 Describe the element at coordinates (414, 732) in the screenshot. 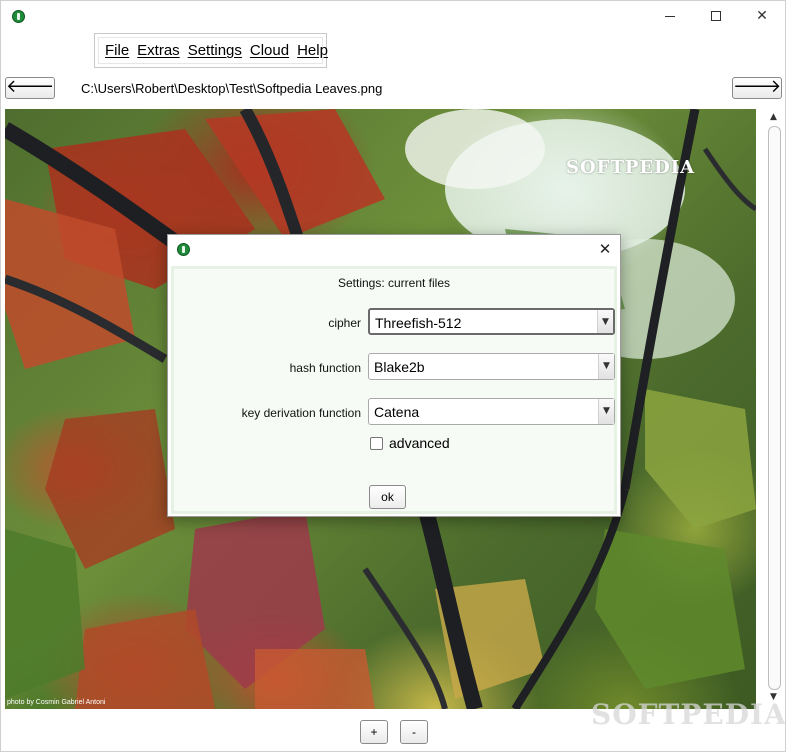

I see `zoom-out-button: -` at that location.